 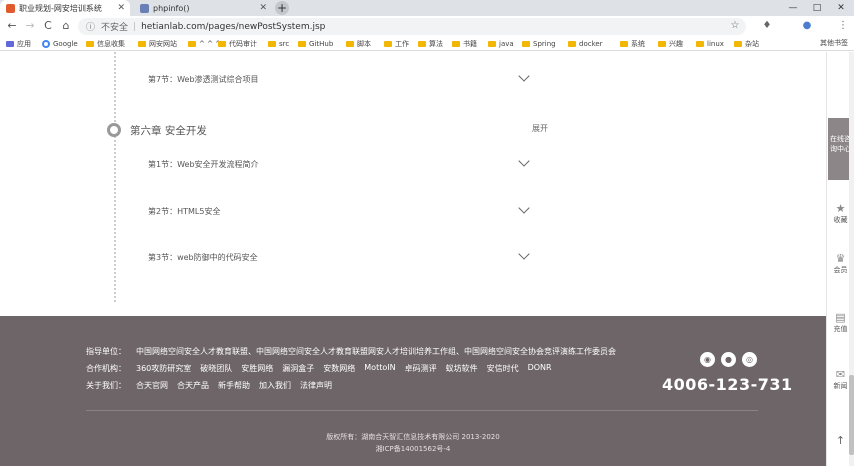 I want to click on bookmark-folder: 工作, so click(x=396, y=44).